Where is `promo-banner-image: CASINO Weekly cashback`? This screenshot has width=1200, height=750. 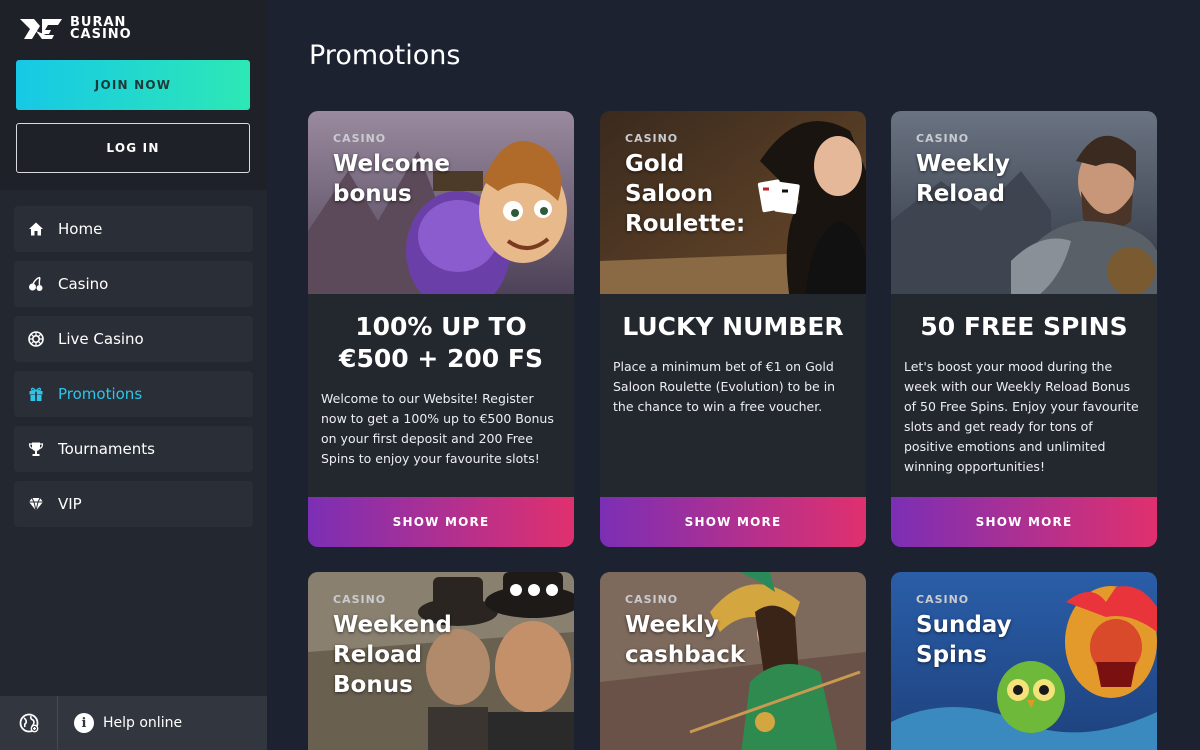
promo-banner-image: CASINO Weekly cashback is located at coordinates (733, 661).